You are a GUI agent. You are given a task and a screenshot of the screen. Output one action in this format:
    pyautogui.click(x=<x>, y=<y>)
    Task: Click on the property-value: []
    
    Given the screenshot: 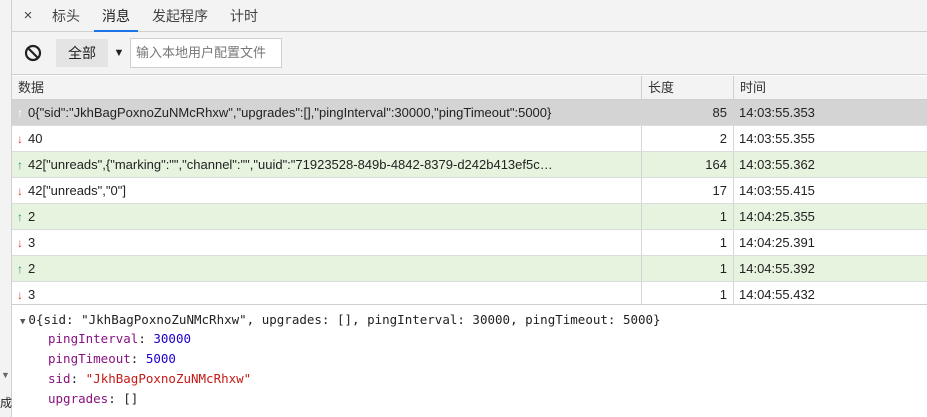 What is the action you would take?
    pyautogui.click(x=131, y=398)
    